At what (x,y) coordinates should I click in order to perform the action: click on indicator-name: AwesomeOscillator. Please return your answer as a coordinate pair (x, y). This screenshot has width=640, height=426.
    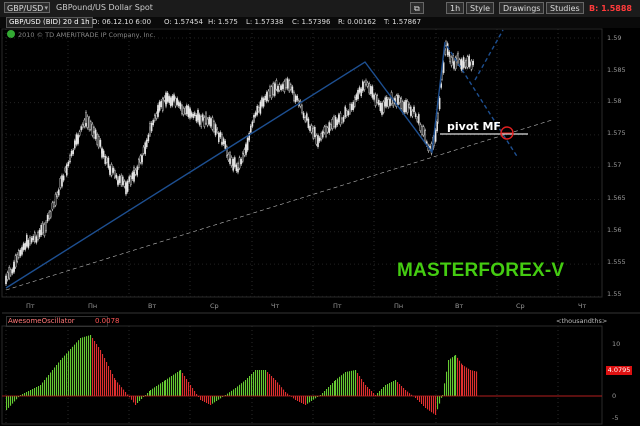
    Looking at the image, I should click on (41, 321).